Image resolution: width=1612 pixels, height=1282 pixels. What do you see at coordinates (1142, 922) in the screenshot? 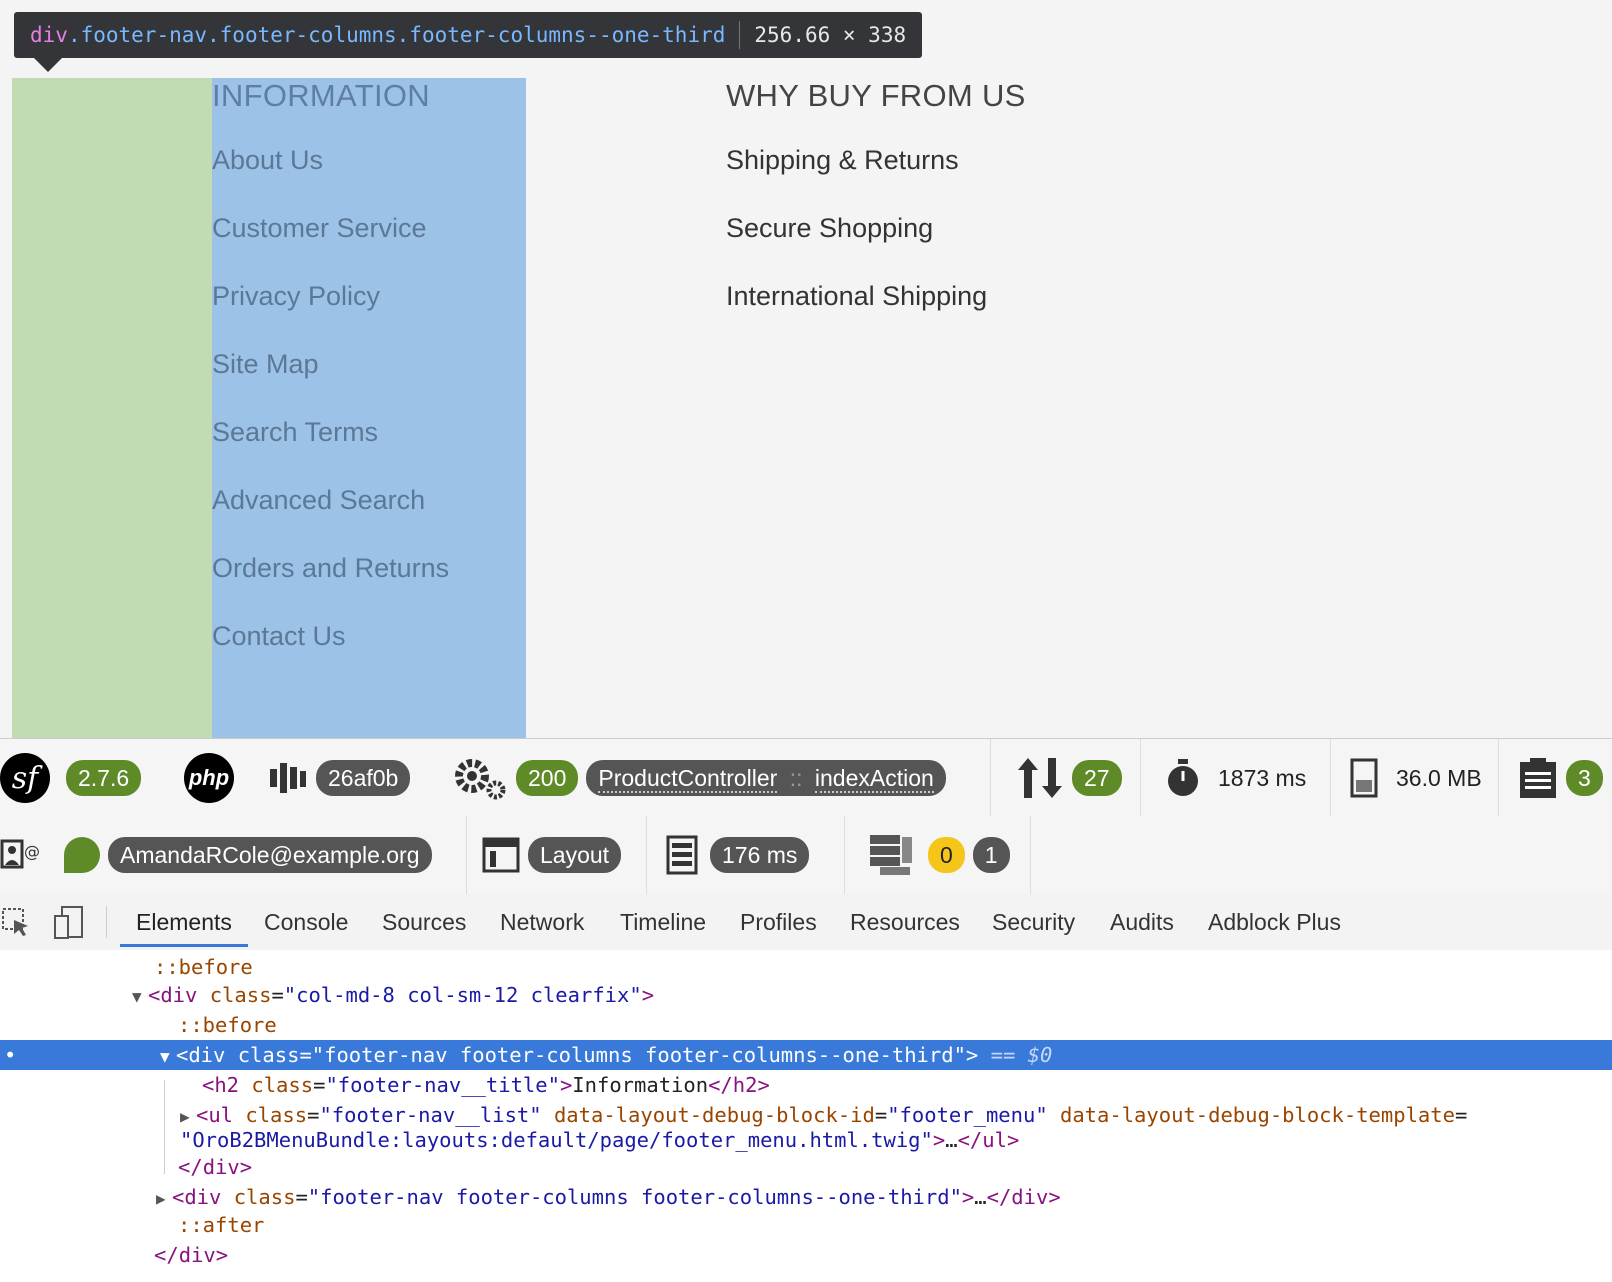
I see `tab-audits: Audits` at bounding box center [1142, 922].